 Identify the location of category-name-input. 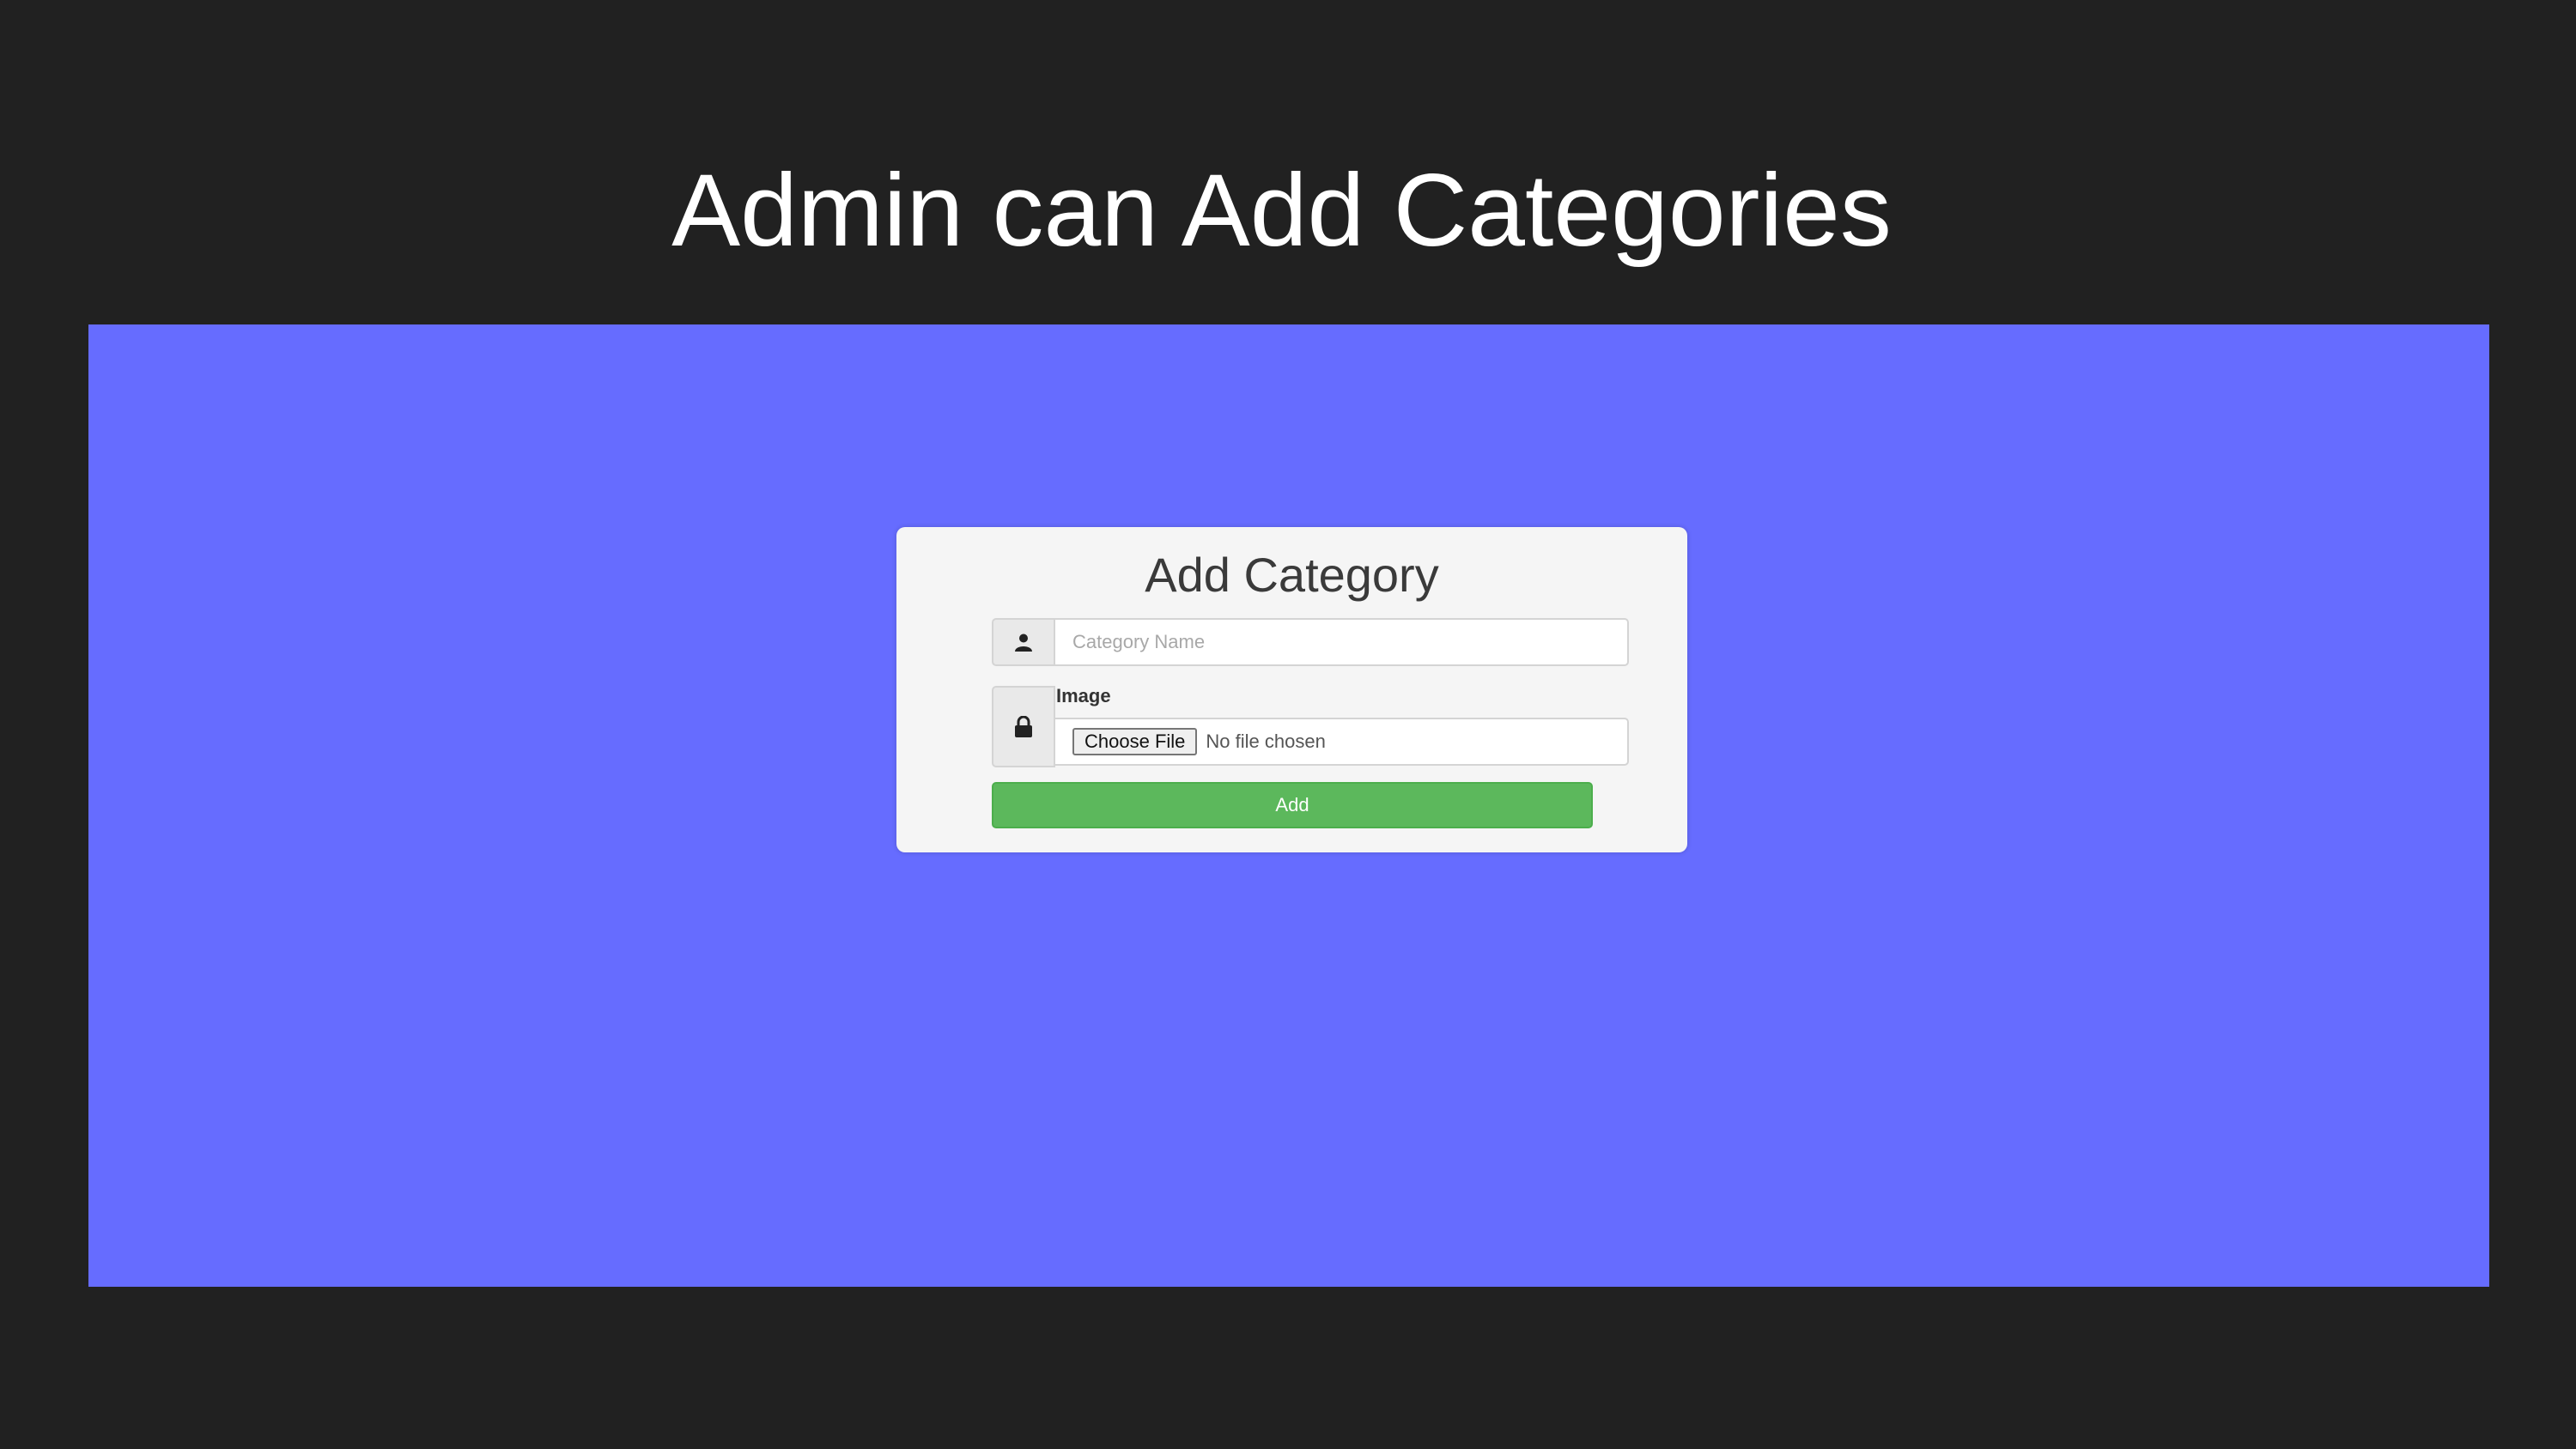
(1341, 642).